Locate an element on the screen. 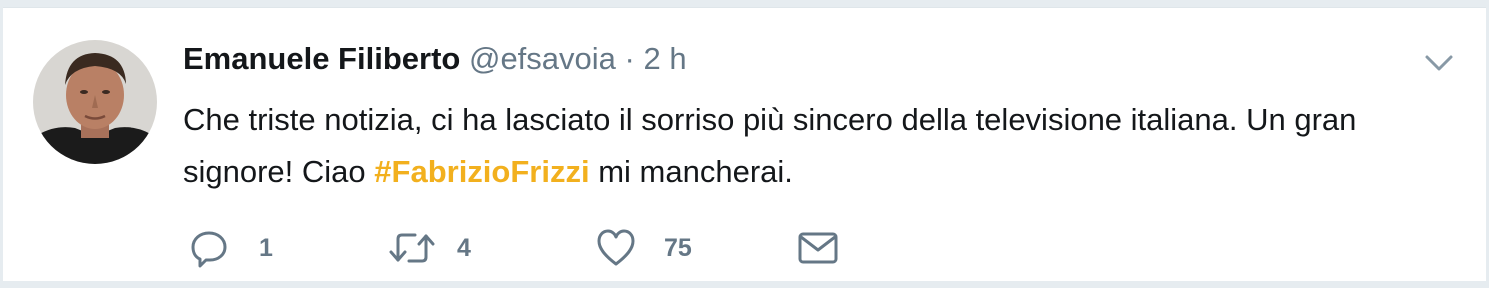 The width and height of the screenshot is (1489, 288). heart-icon is located at coordinates (616, 247).